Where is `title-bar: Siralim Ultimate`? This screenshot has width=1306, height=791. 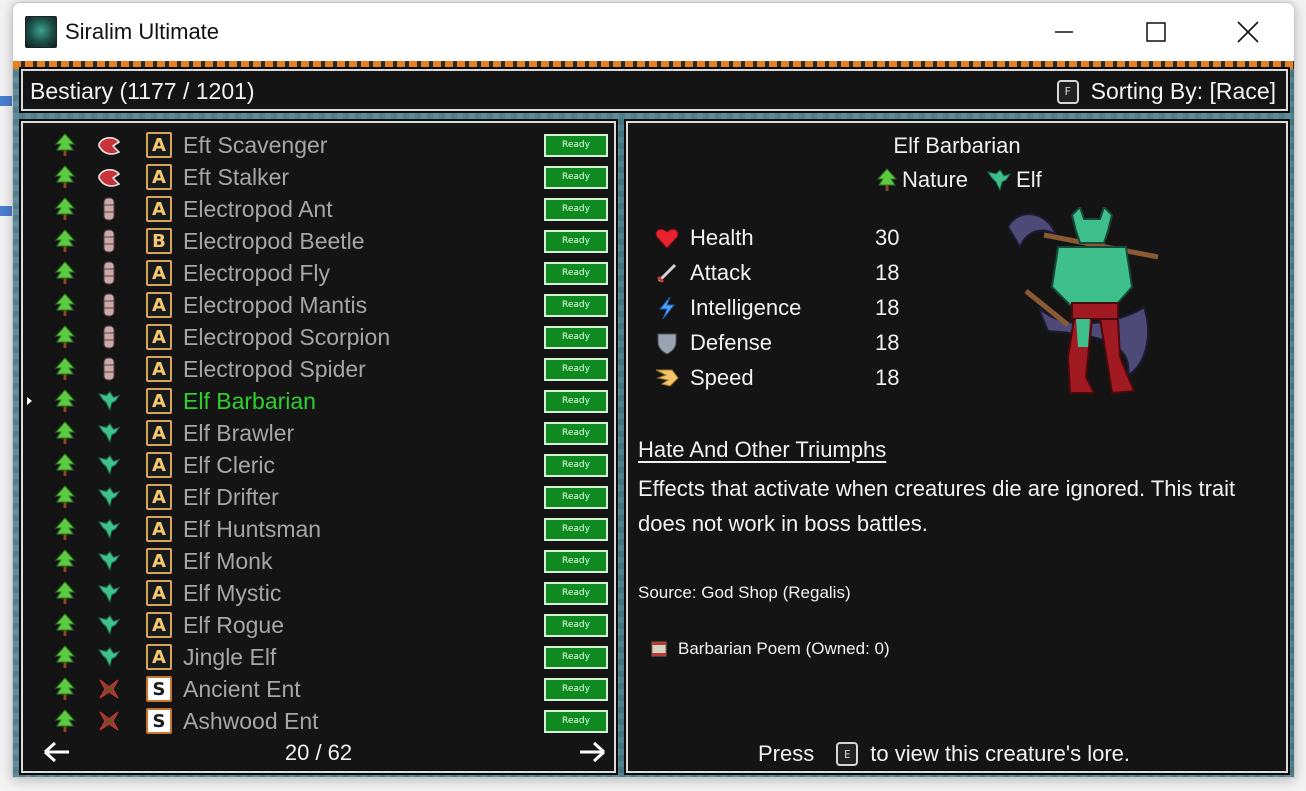 title-bar: Siralim Ultimate is located at coordinates (653, 32).